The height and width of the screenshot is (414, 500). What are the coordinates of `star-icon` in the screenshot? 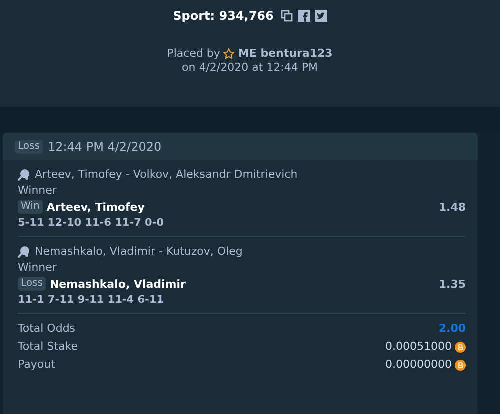 It's located at (229, 54).